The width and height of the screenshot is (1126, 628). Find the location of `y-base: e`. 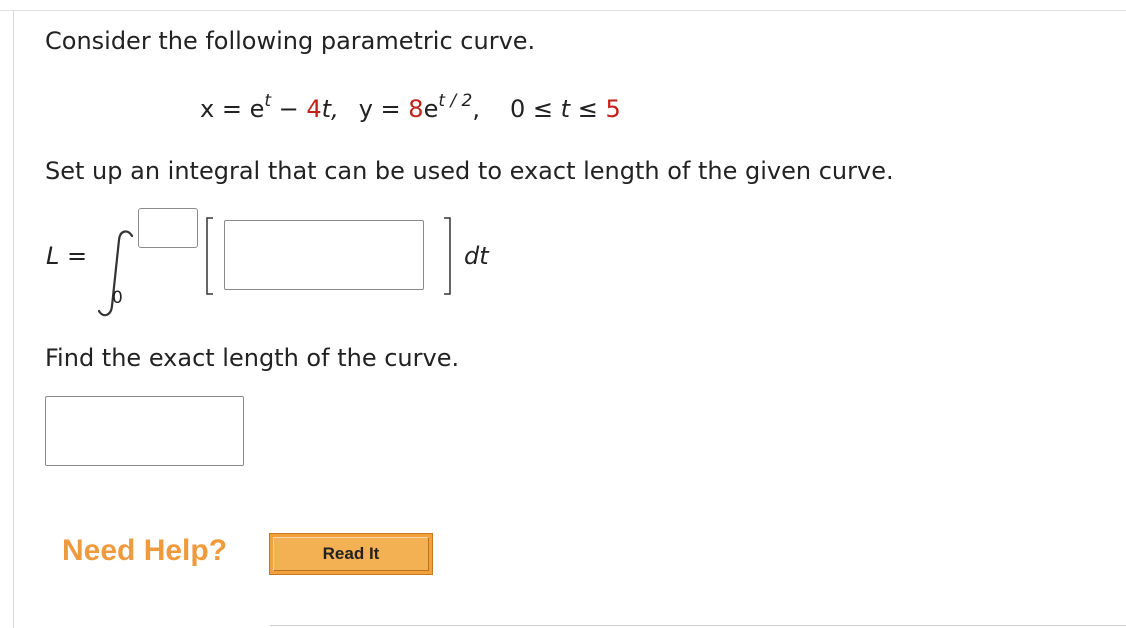

y-base: e is located at coordinates (431, 109).